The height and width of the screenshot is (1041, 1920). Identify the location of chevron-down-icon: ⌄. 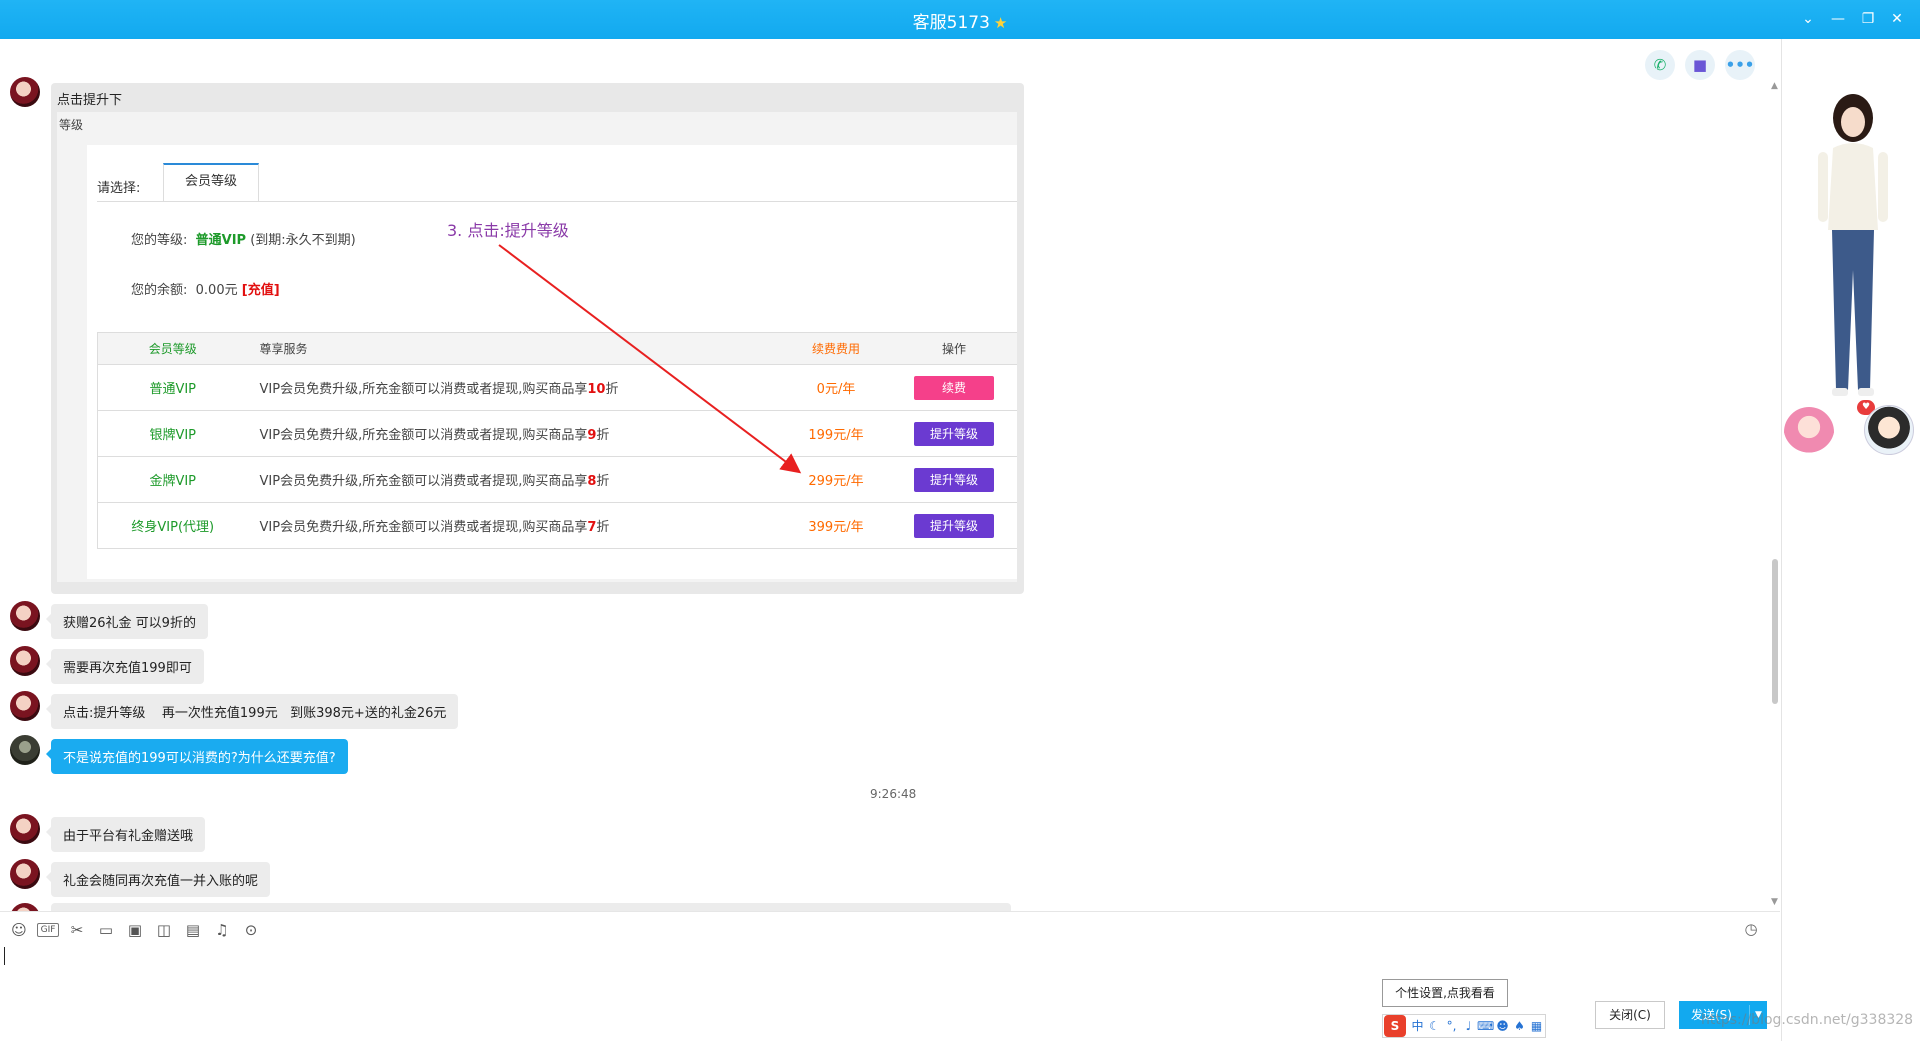
(1808, 19).